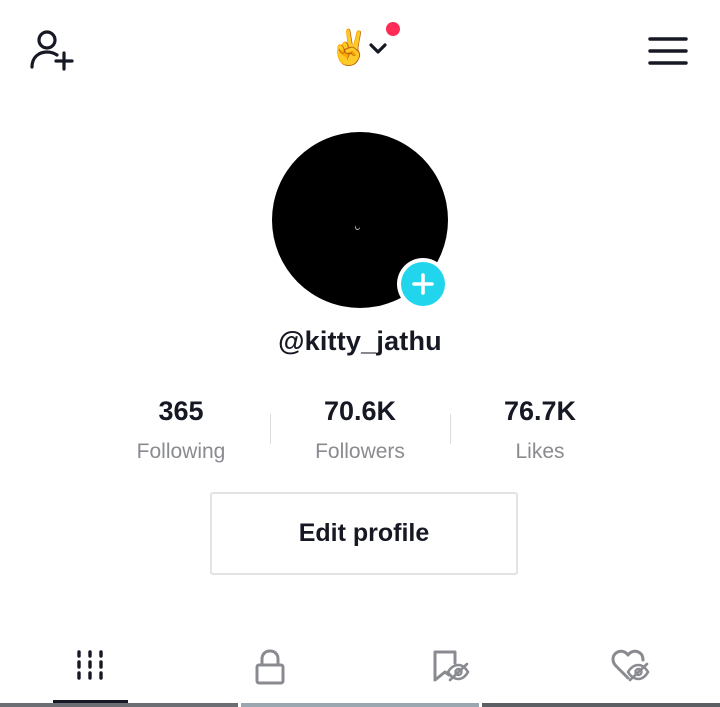  What do you see at coordinates (378, 48) in the screenshot?
I see `chevron-down-icon` at bounding box center [378, 48].